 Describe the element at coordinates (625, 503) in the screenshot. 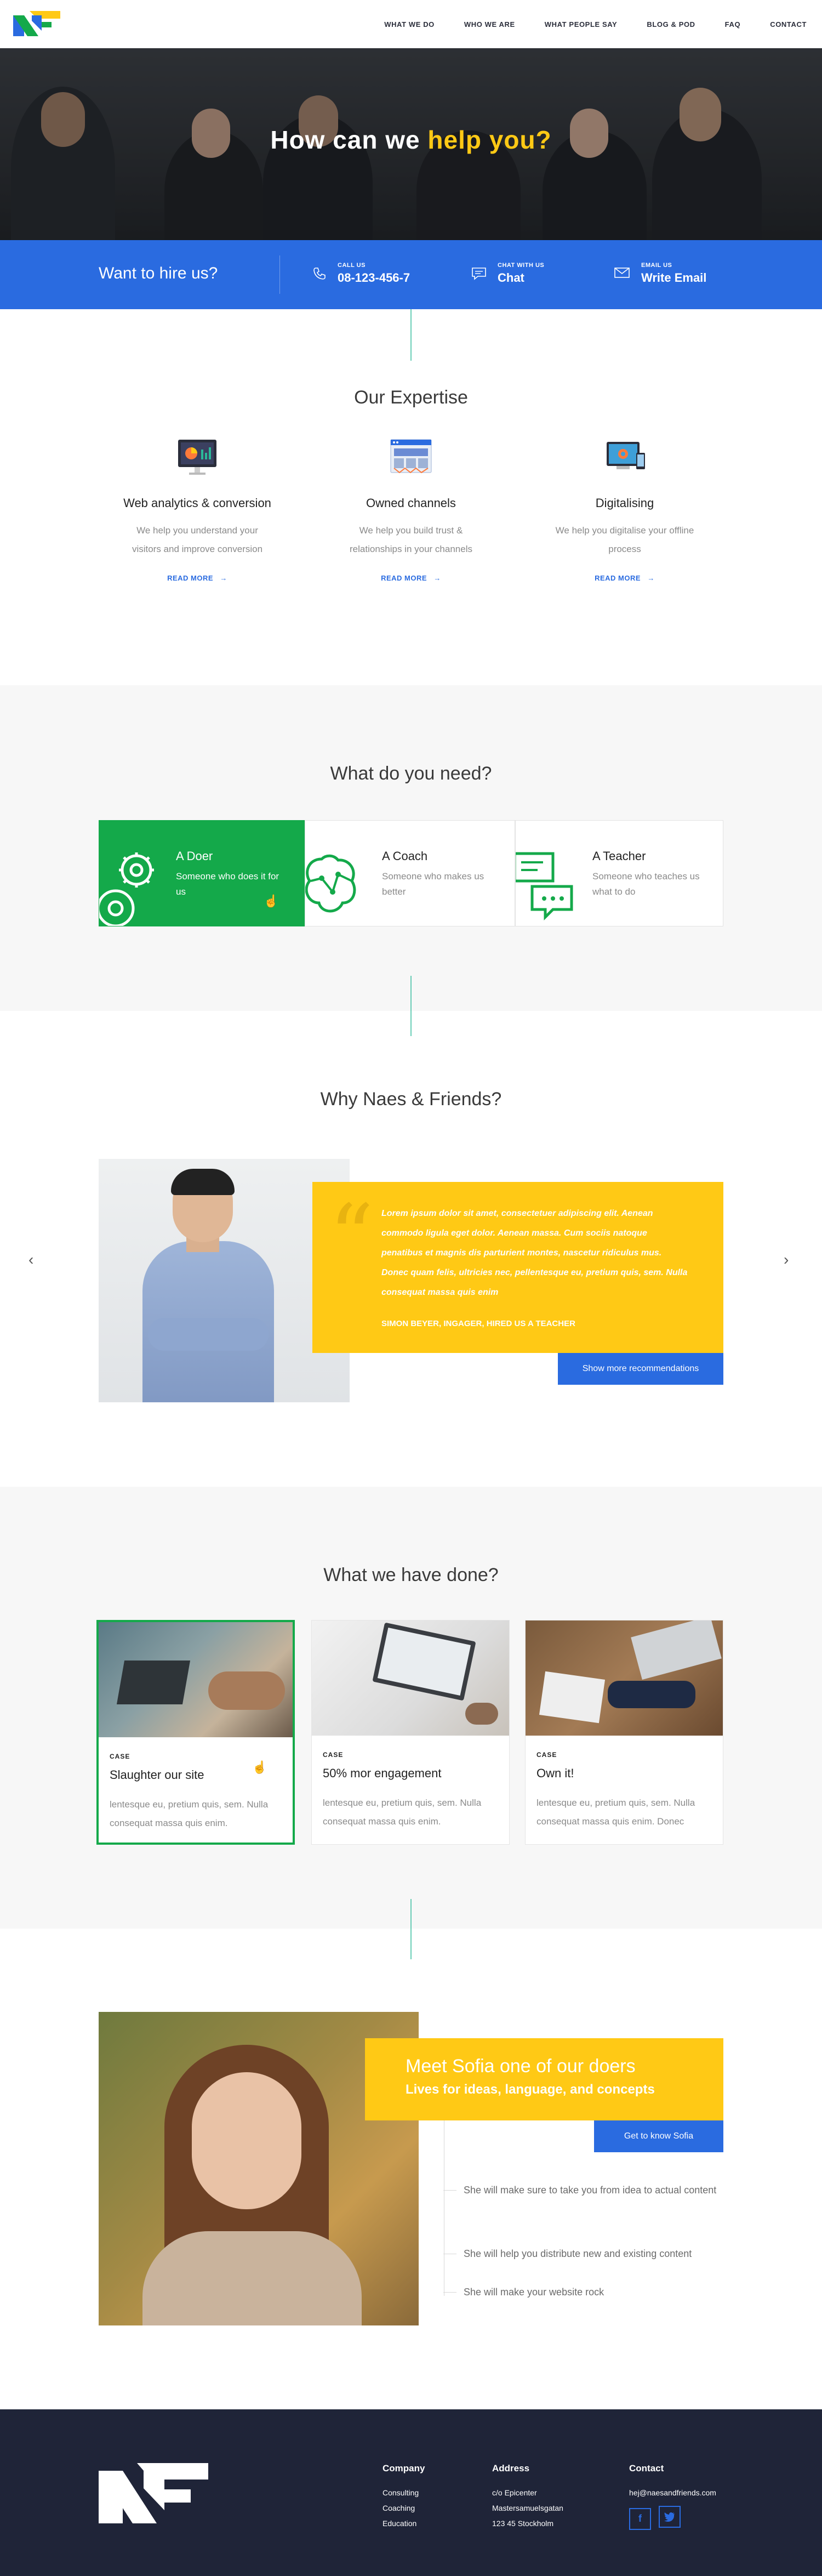

I see `expertise-digitalising-title: Digitalising` at that location.